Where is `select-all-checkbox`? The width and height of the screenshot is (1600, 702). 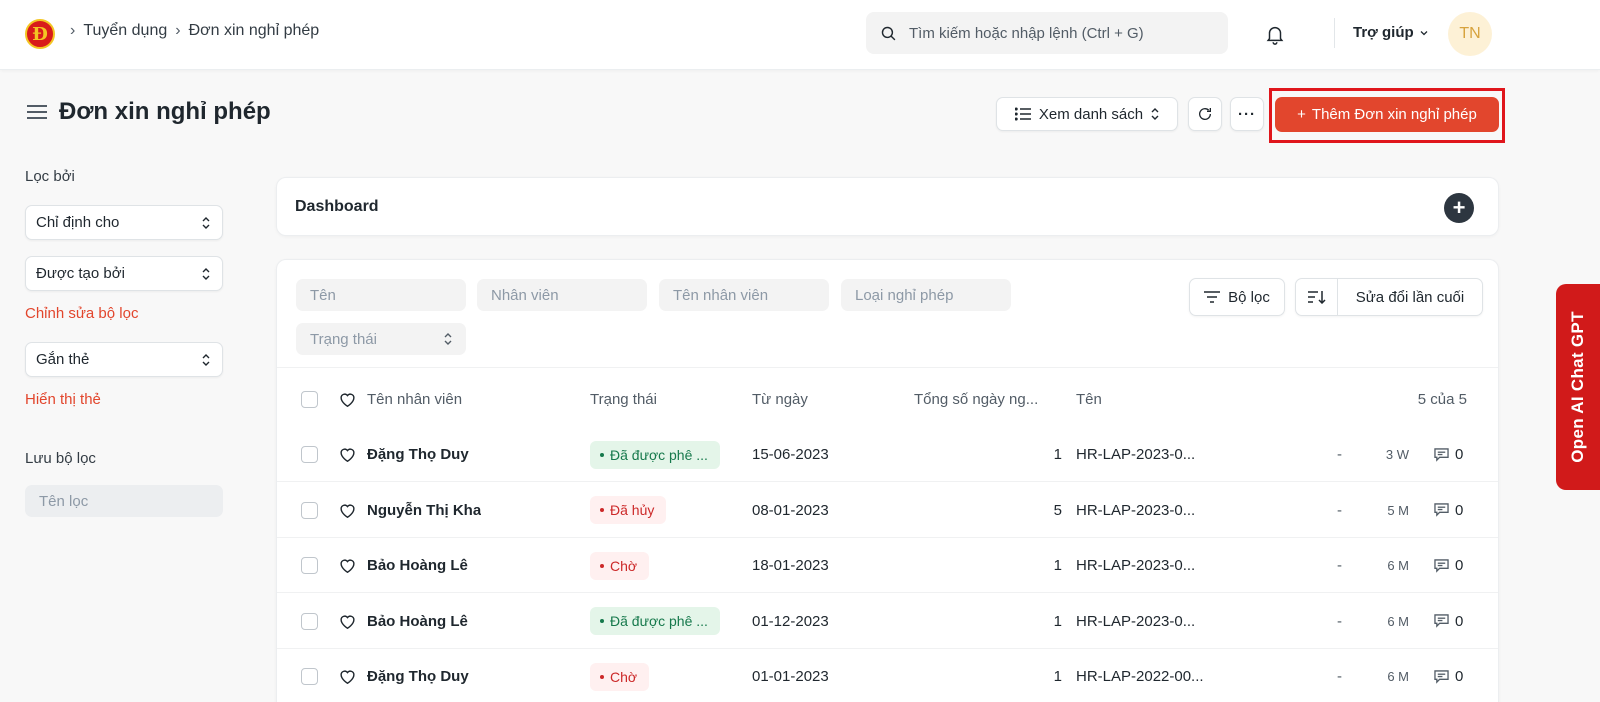 select-all-checkbox is located at coordinates (309, 399).